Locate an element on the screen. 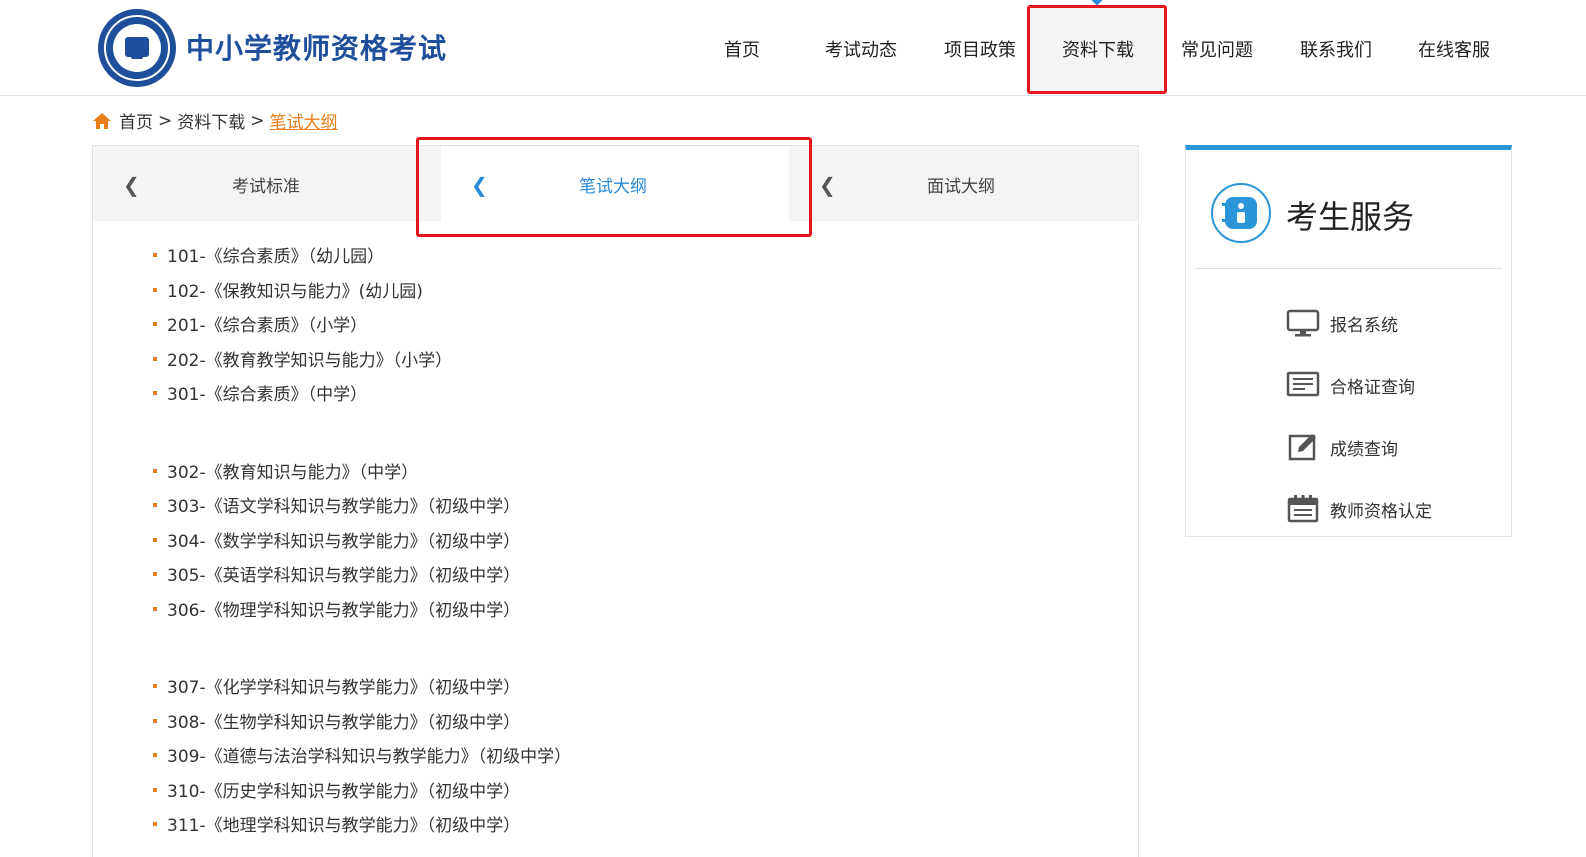  edit-icon is located at coordinates (1302, 447).